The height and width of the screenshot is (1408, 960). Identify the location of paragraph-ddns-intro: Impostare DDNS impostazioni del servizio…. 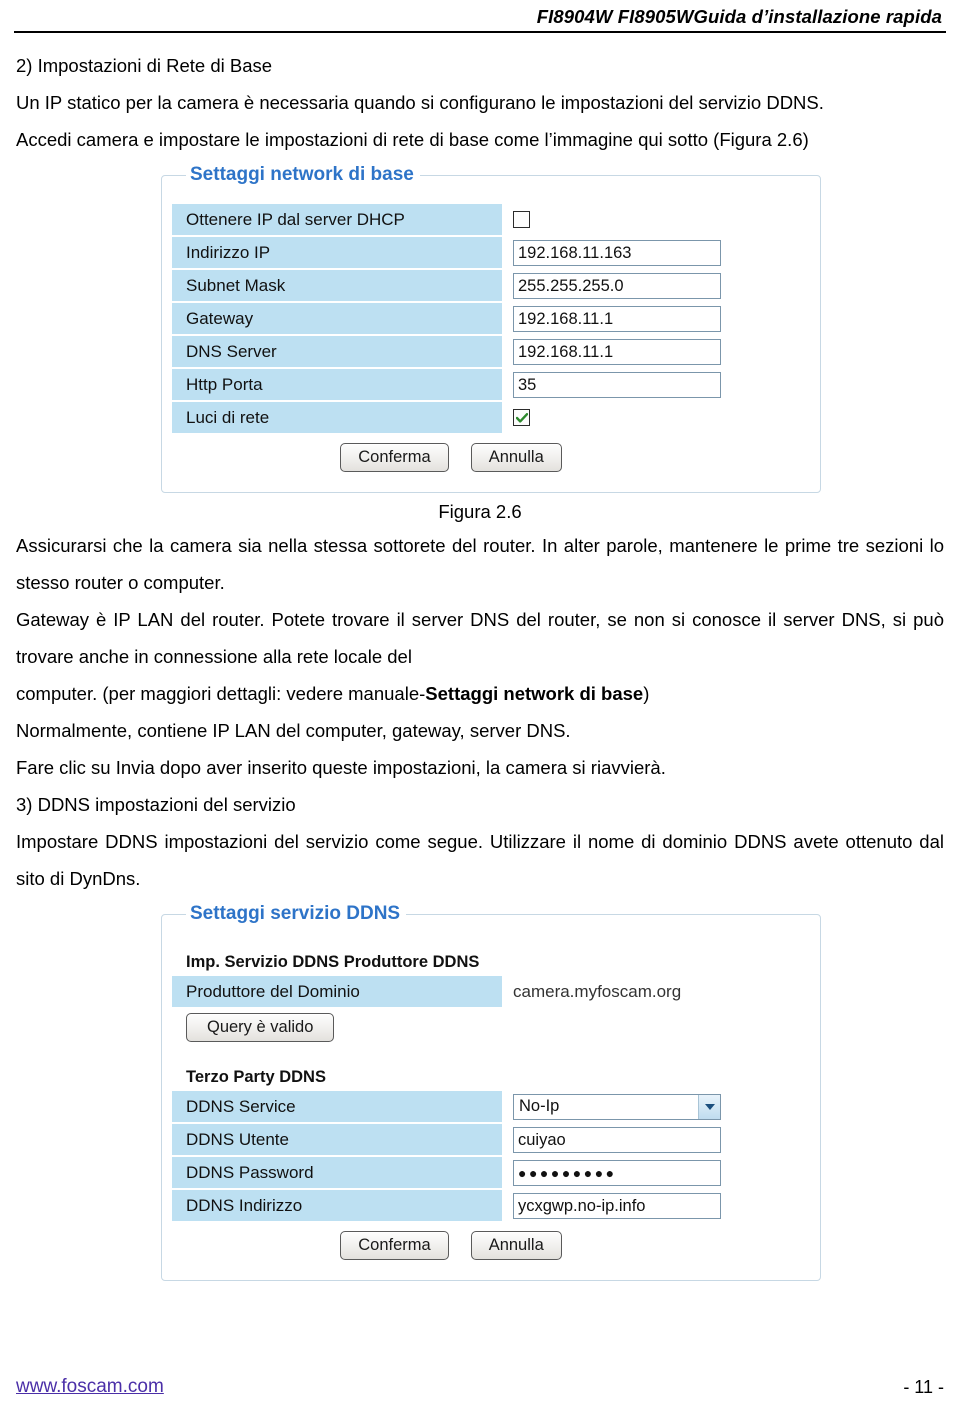
(480, 860).